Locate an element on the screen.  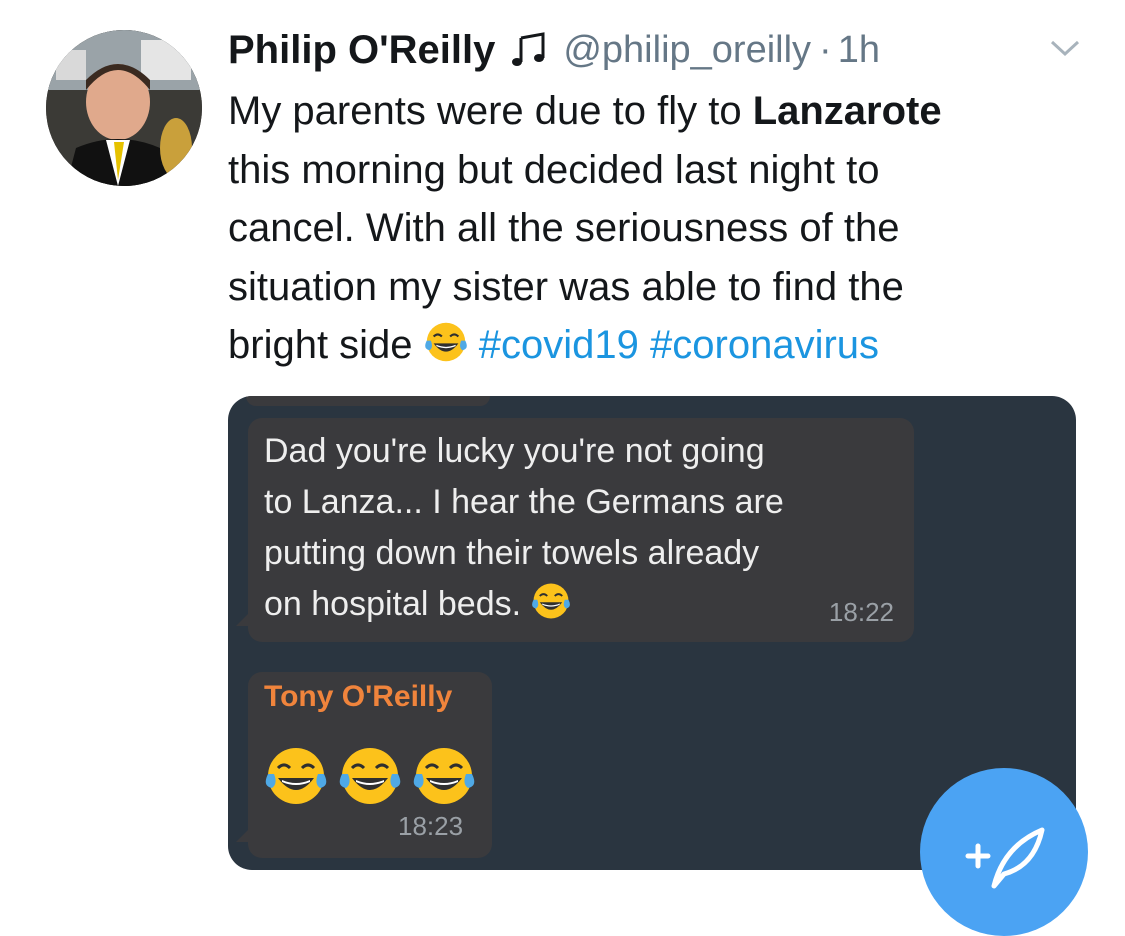
tweet-line: situation my sister was able to find the is located at coordinates (566, 286).